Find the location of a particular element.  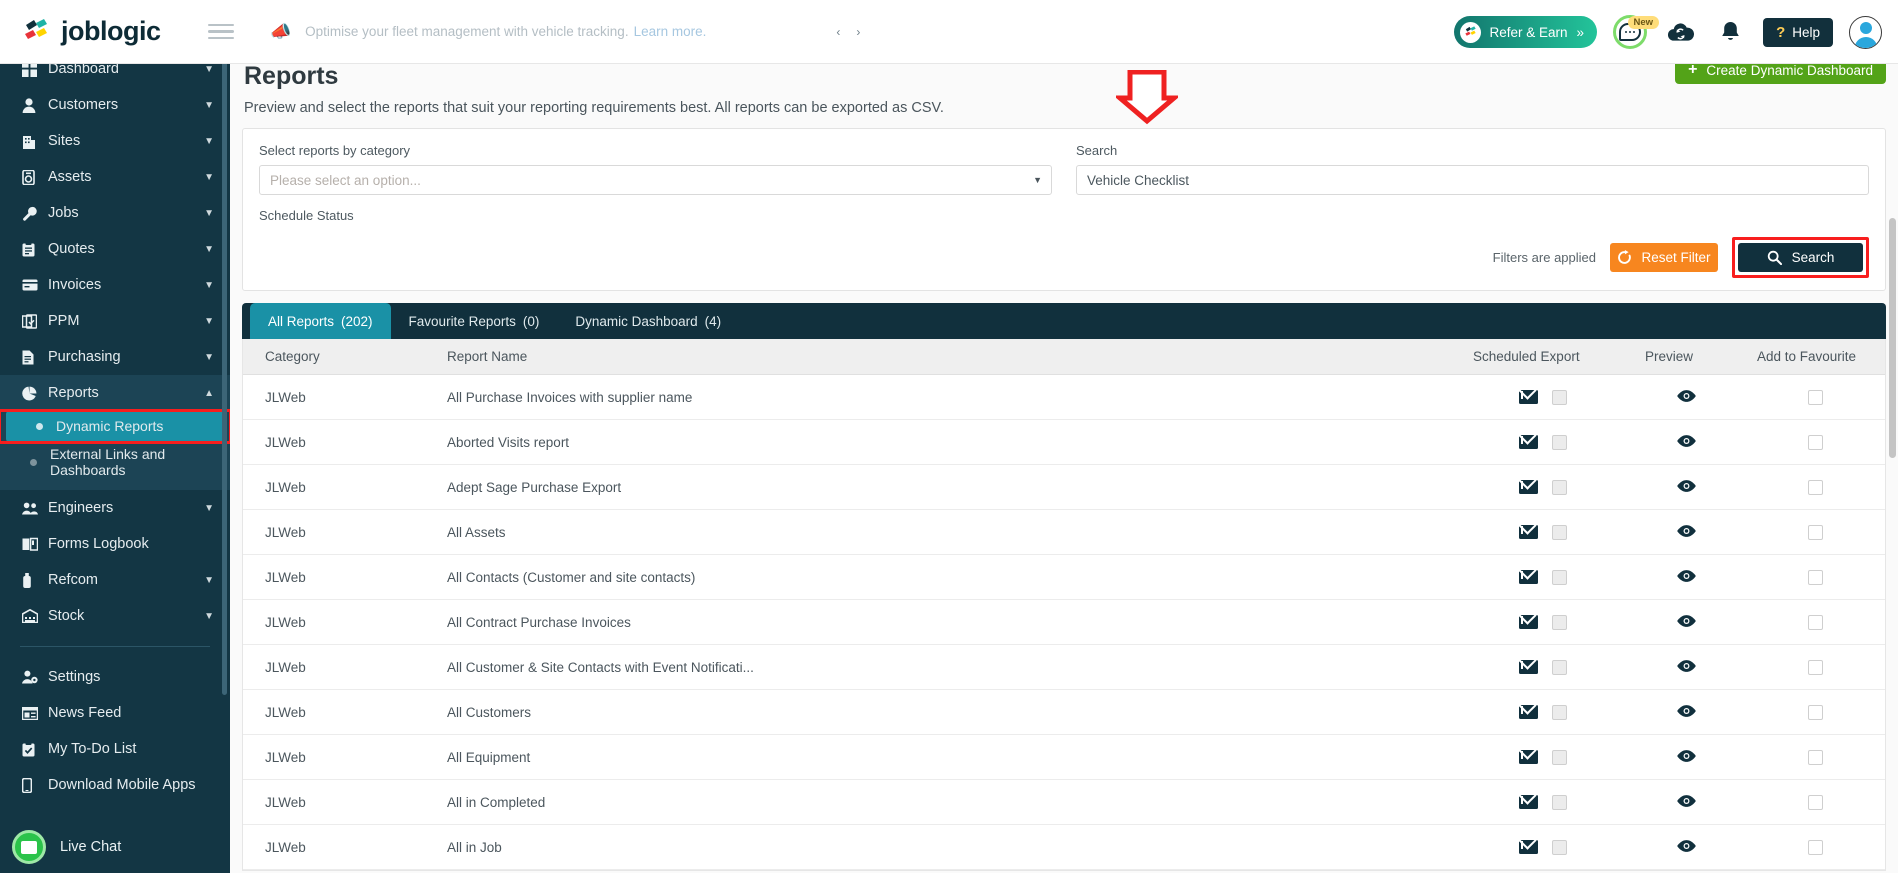

sidebar-item-reports: Reports ▲ is located at coordinates (115, 393).